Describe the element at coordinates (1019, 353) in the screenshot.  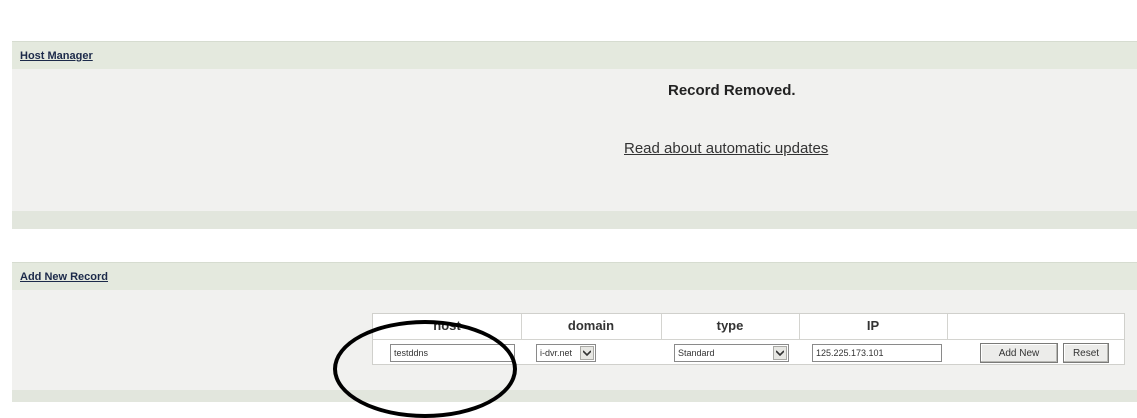
I see `add-new-button: Add New` at that location.